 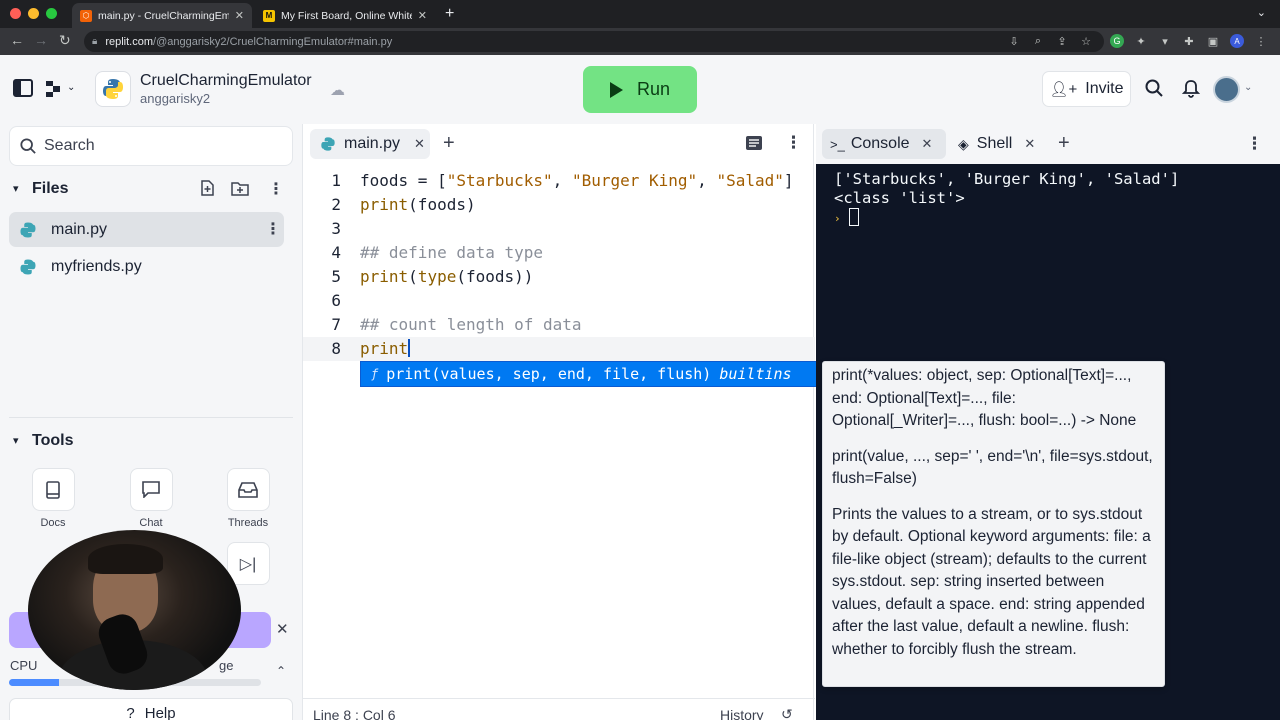 I want to click on new-folder-icon, so click(x=240, y=190).